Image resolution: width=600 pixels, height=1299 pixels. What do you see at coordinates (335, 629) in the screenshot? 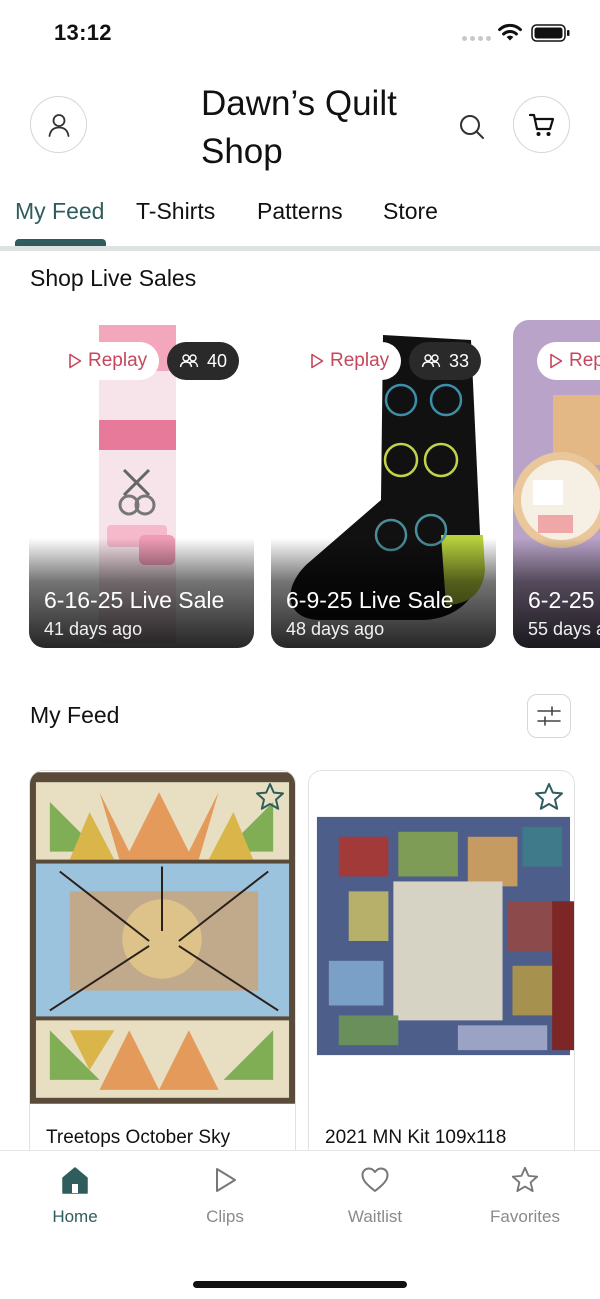
I see `live-sale-age: 48 days ago` at bounding box center [335, 629].